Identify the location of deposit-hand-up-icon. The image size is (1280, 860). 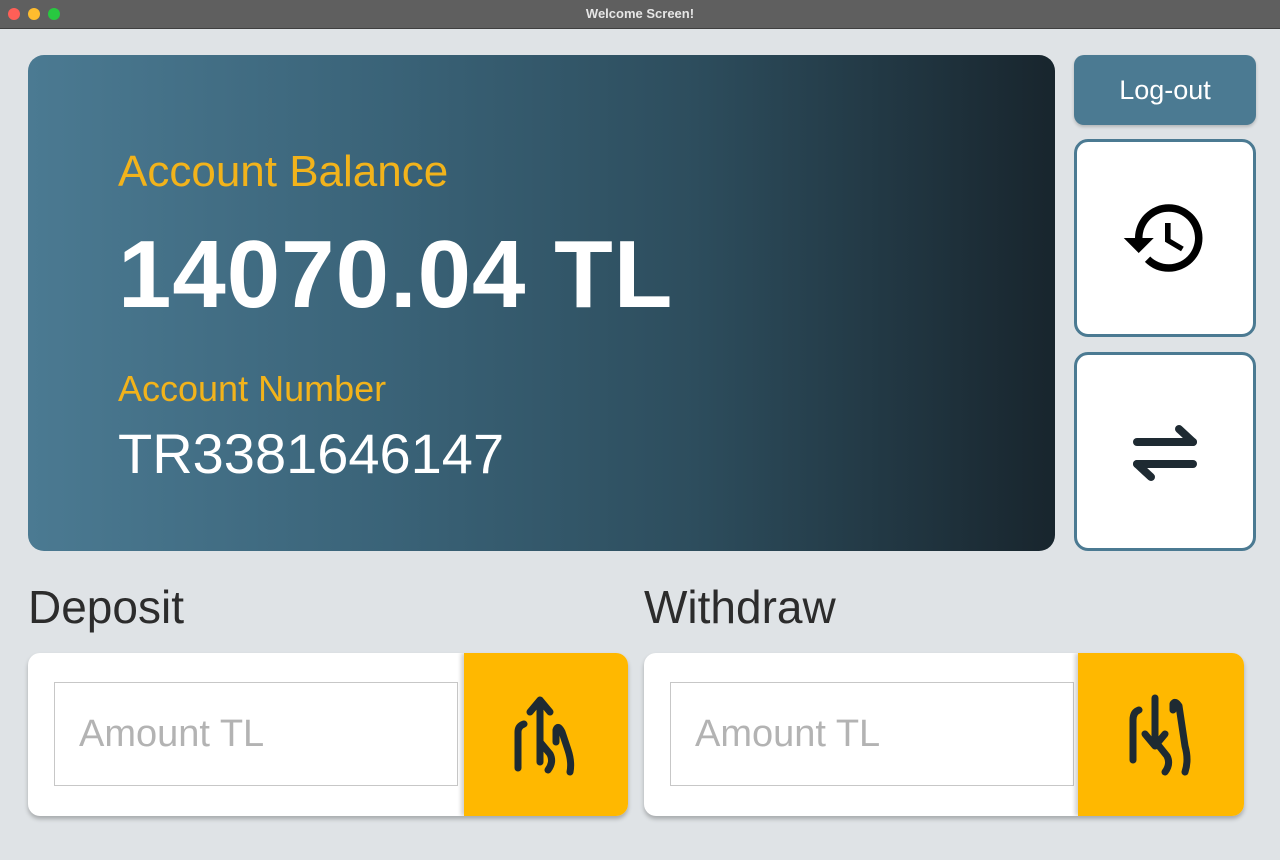
(544, 735).